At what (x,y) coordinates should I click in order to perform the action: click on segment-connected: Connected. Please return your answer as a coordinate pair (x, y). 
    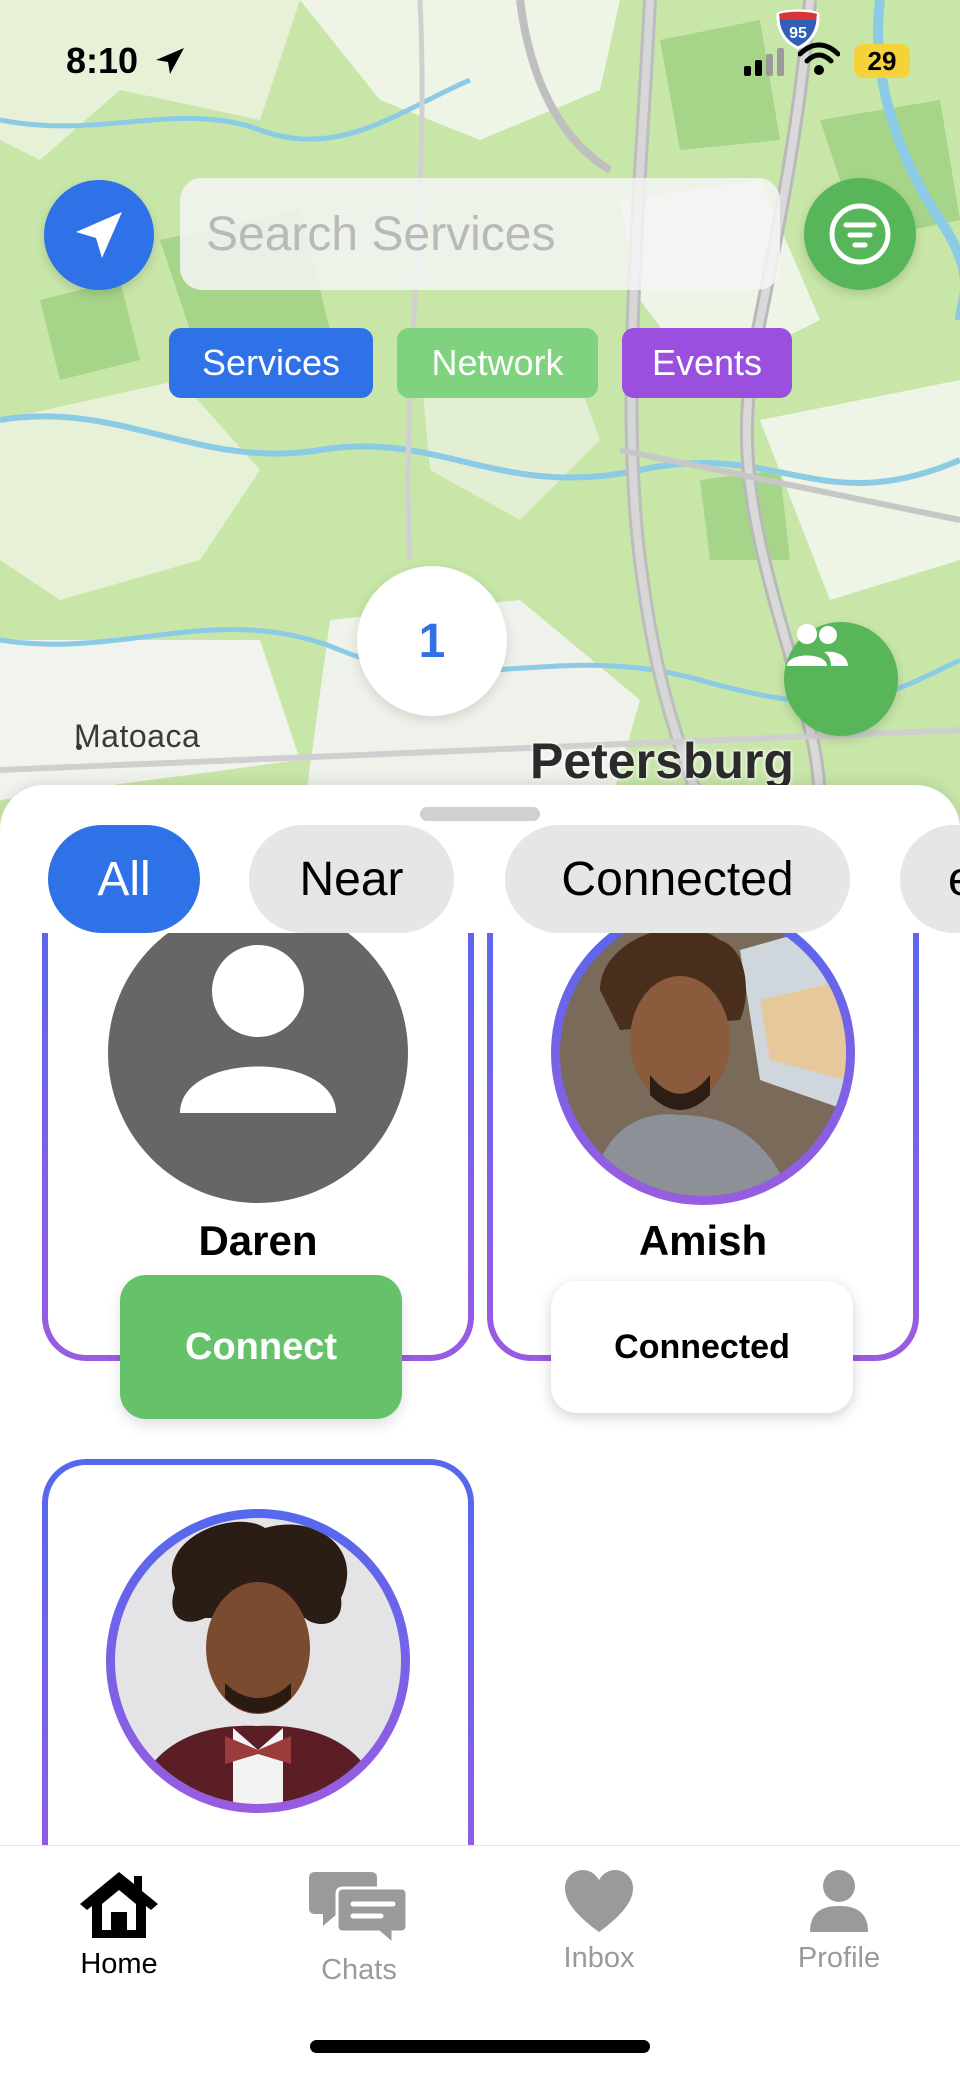
    Looking at the image, I should click on (677, 879).